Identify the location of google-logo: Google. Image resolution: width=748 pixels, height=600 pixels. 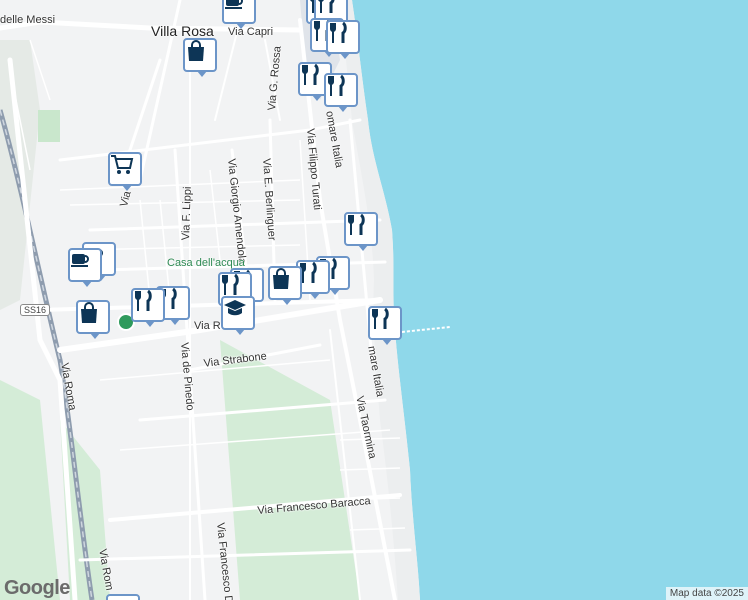
(37, 588).